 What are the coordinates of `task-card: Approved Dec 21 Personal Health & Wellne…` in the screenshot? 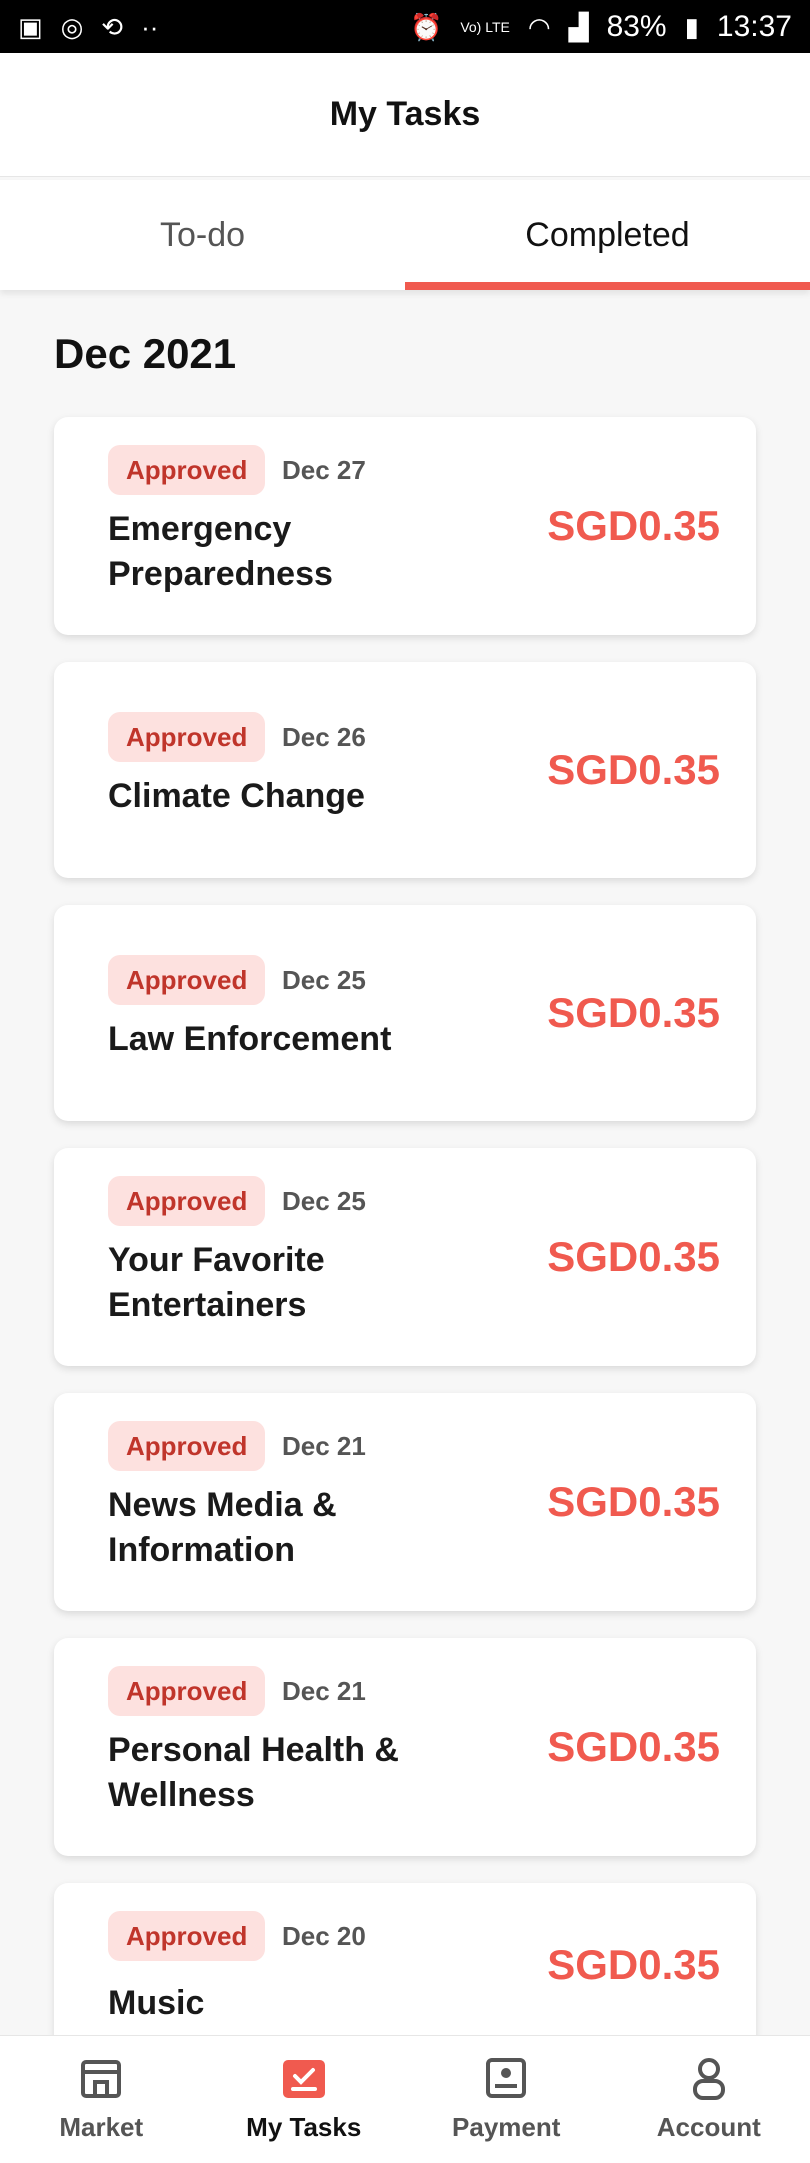 It's located at (405, 1747).